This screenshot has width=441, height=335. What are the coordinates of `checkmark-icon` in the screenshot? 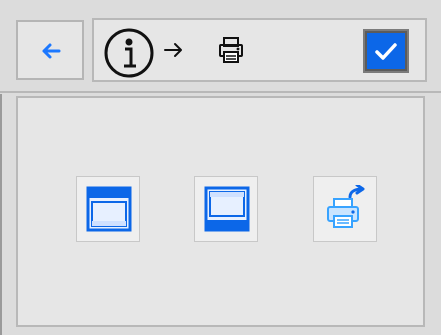 It's located at (386, 51).